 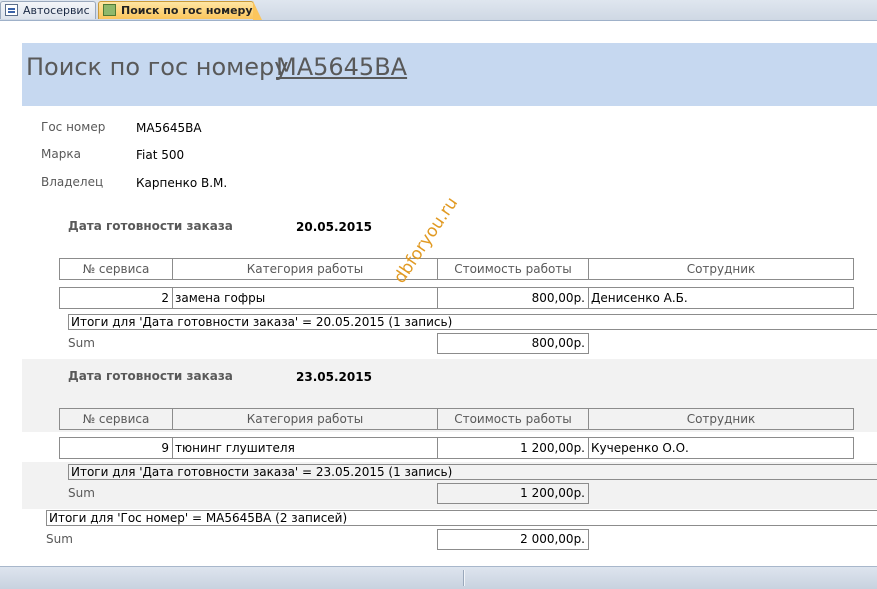 What do you see at coordinates (305, 448) in the screenshot?
I see `category-cell: тюнинг глушителя` at bounding box center [305, 448].